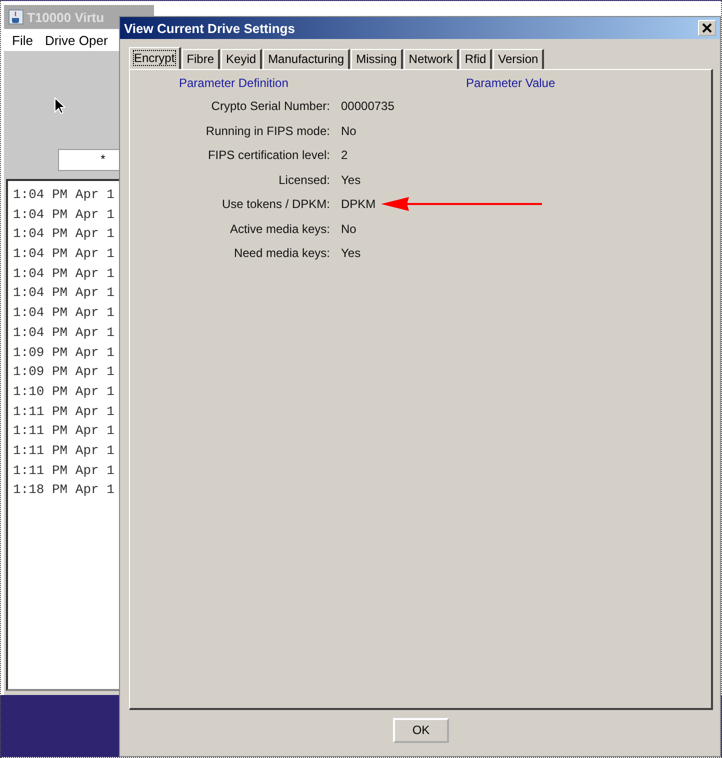 This screenshot has height=758, width=722. Describe the element at coordinates (76, 40) in the screenshot. I see `menu-item: Drive Oper` at that location.